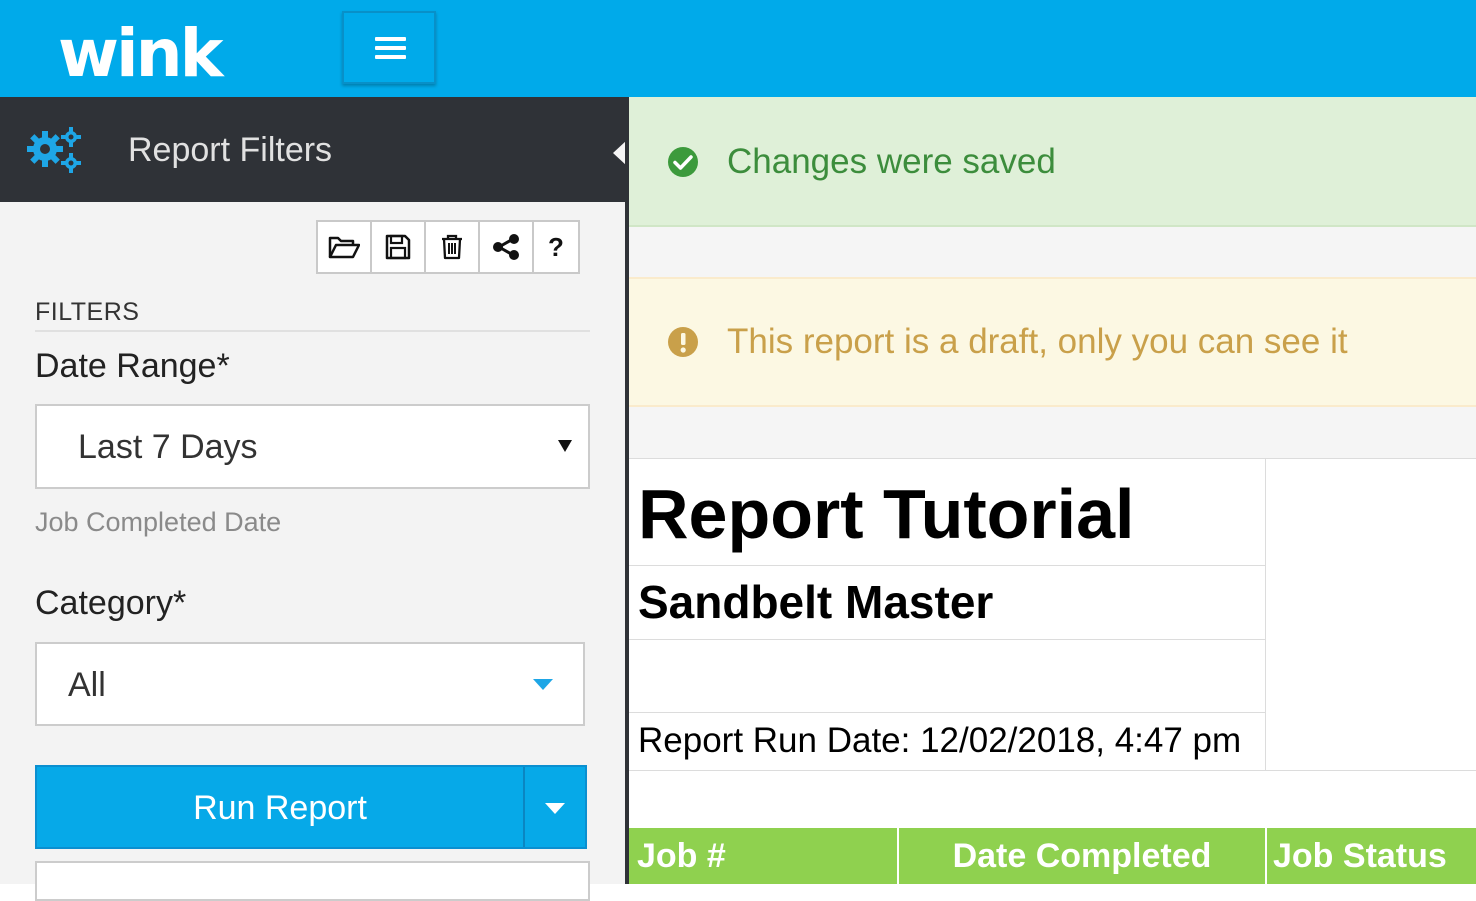  What do you see at coordinates (312, 446) in the screenshot?
I see `date-range-select: Last 7 Days` at bounding box center [312, 446].